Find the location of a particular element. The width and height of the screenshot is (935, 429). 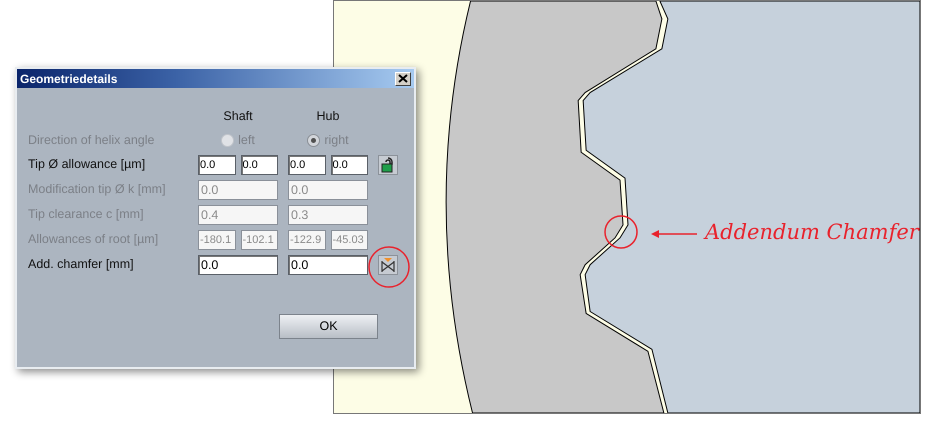

field-label: Modification tip Ø k [mm] is located at coordinates (97, 189).